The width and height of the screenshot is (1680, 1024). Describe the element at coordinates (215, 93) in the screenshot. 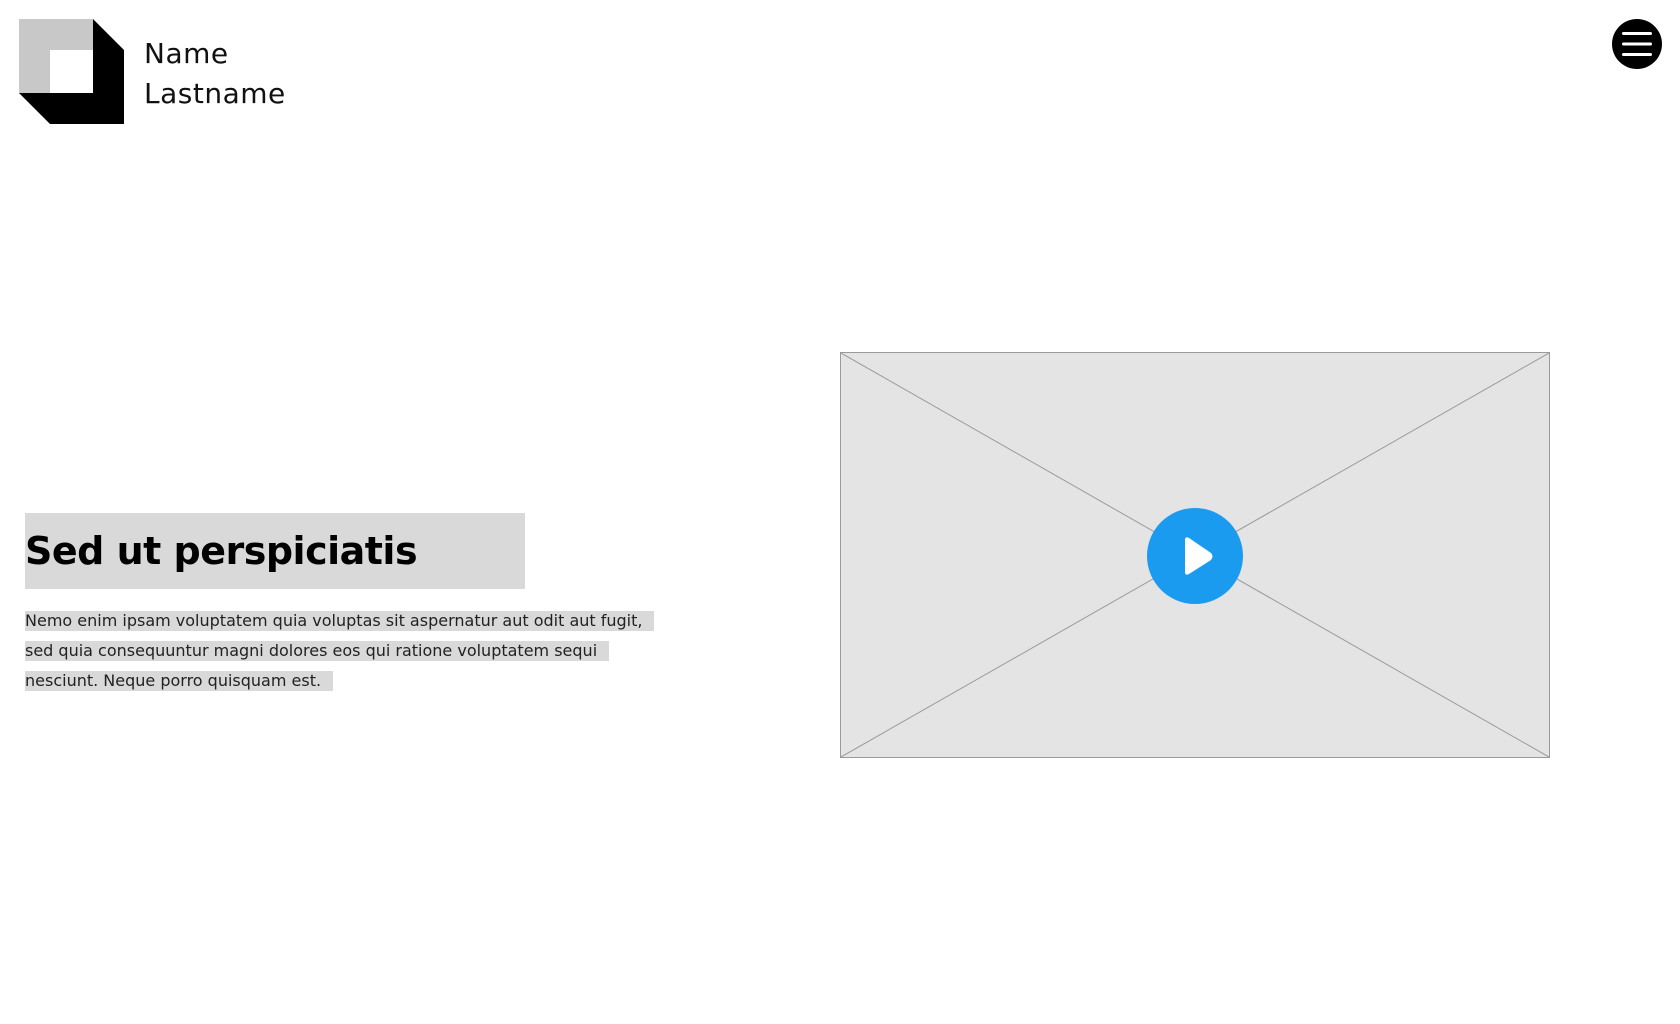

I see `brand-last-name: Lastname` at that location.